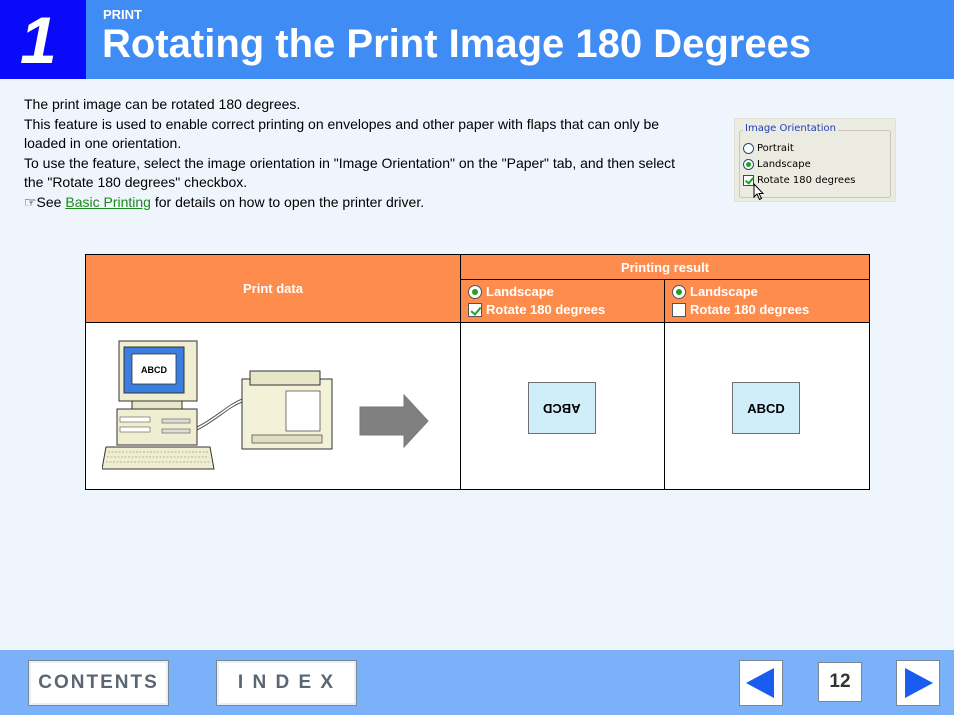 The width and height of the screenshot is (954, 715). What do you see at coordinates (562, 301) in the screenshot?
I see `result-a-header: Landscape Rotate 180 degrees` at bounding box center [562, 301].